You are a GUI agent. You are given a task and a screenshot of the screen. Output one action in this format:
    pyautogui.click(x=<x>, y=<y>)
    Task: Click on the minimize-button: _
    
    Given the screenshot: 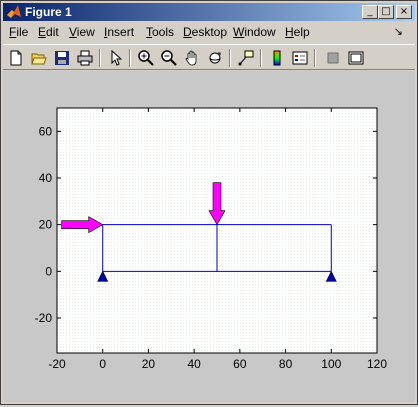 What is the action you would take?
    pyautogui.click(x=370, y=12)
    